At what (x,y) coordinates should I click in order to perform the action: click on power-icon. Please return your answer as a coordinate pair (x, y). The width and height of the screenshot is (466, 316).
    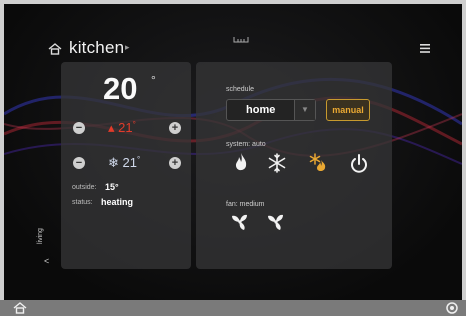
    Looking at the image, I should click on (359, 164).